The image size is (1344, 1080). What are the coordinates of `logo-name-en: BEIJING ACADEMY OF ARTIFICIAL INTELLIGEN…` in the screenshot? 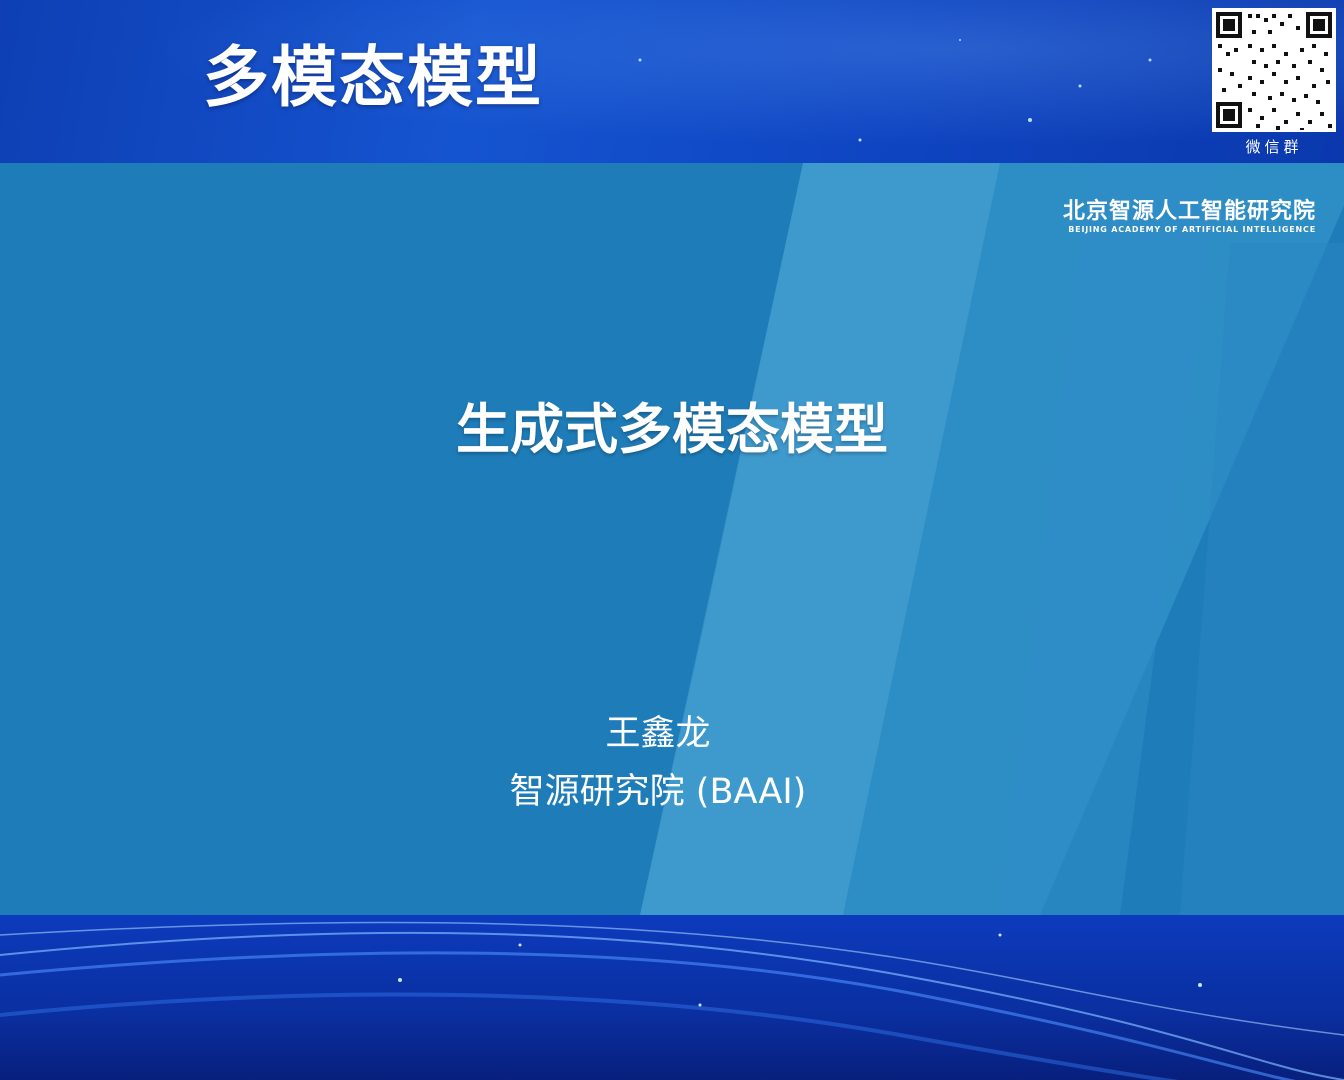 It's located at (1192, 230).